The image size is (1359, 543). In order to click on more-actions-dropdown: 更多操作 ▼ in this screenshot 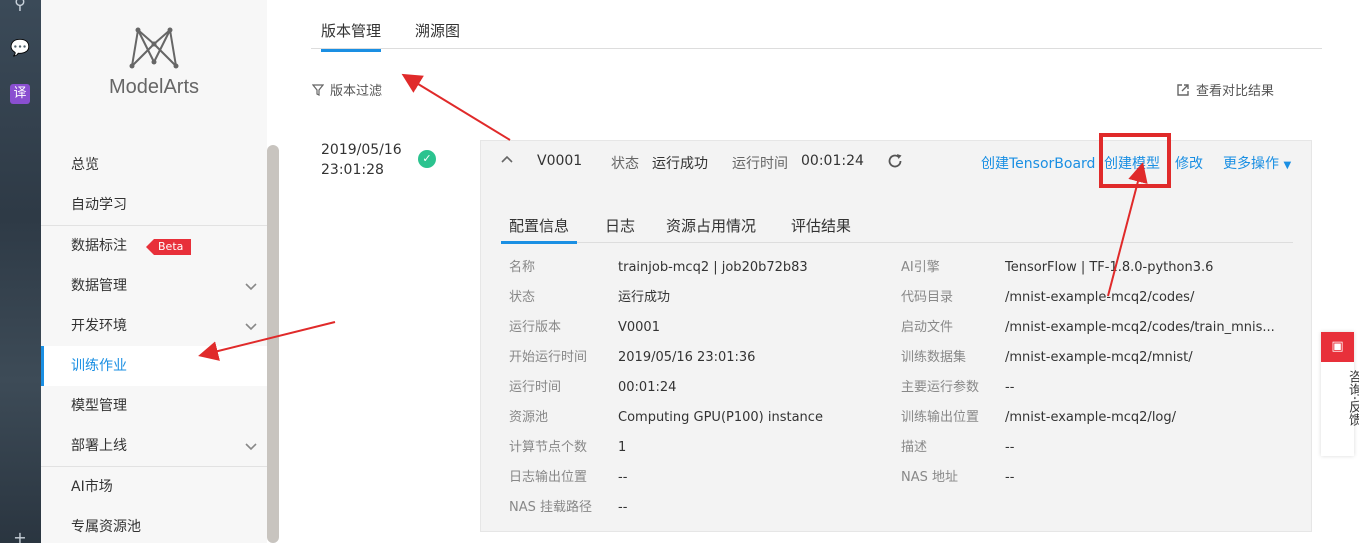, I will do `click(1257, 163)`.